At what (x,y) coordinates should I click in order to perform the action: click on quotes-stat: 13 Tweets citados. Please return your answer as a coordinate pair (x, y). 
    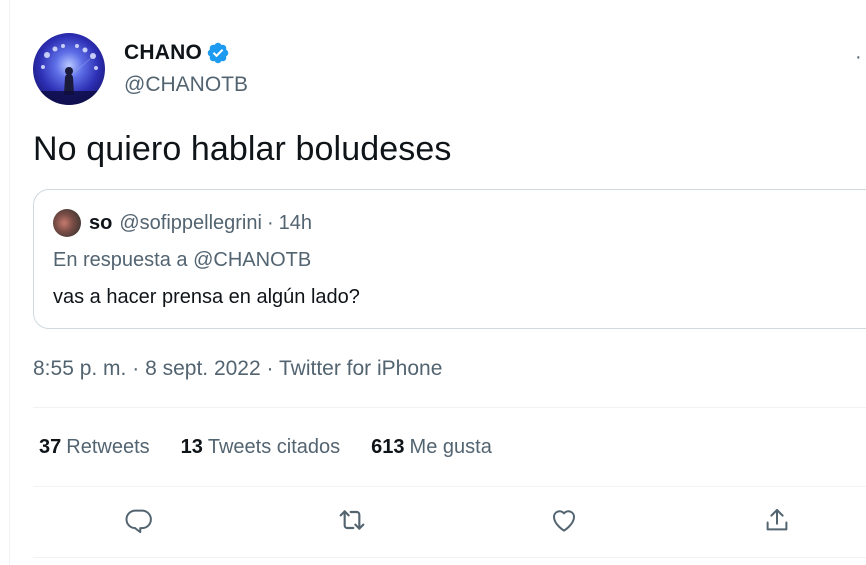
    Looking at the image, I should click on (261, 447).